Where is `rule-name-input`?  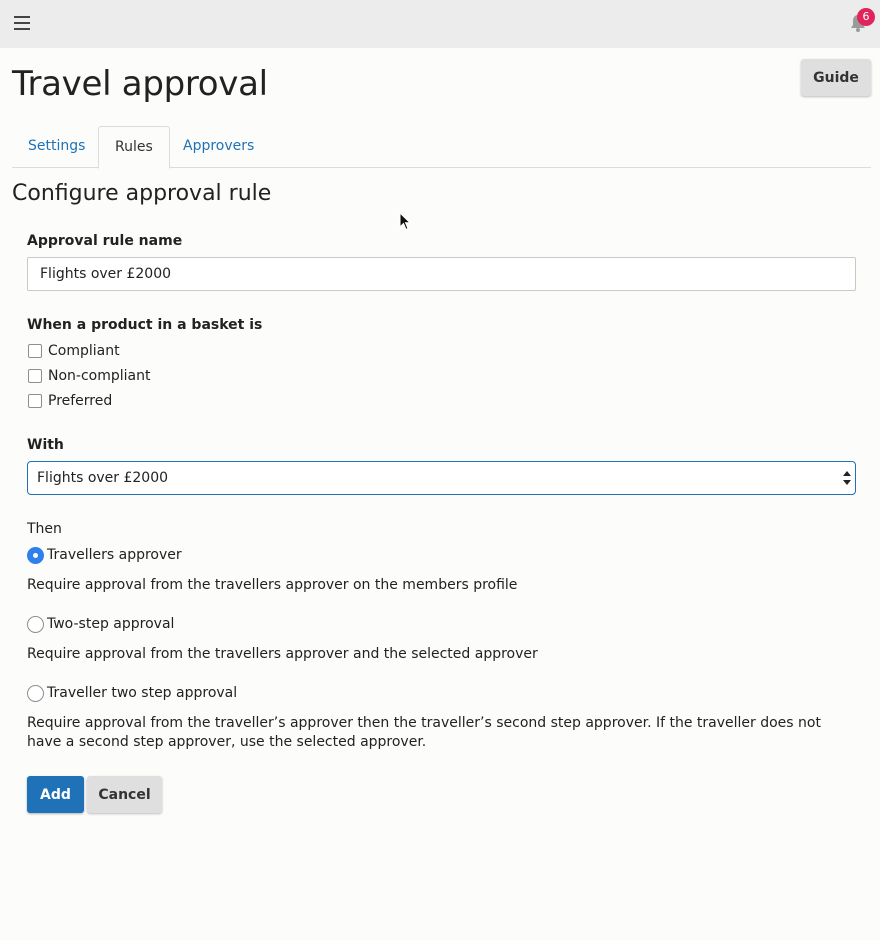
rule-name-input is located at coordinates (441, 274).